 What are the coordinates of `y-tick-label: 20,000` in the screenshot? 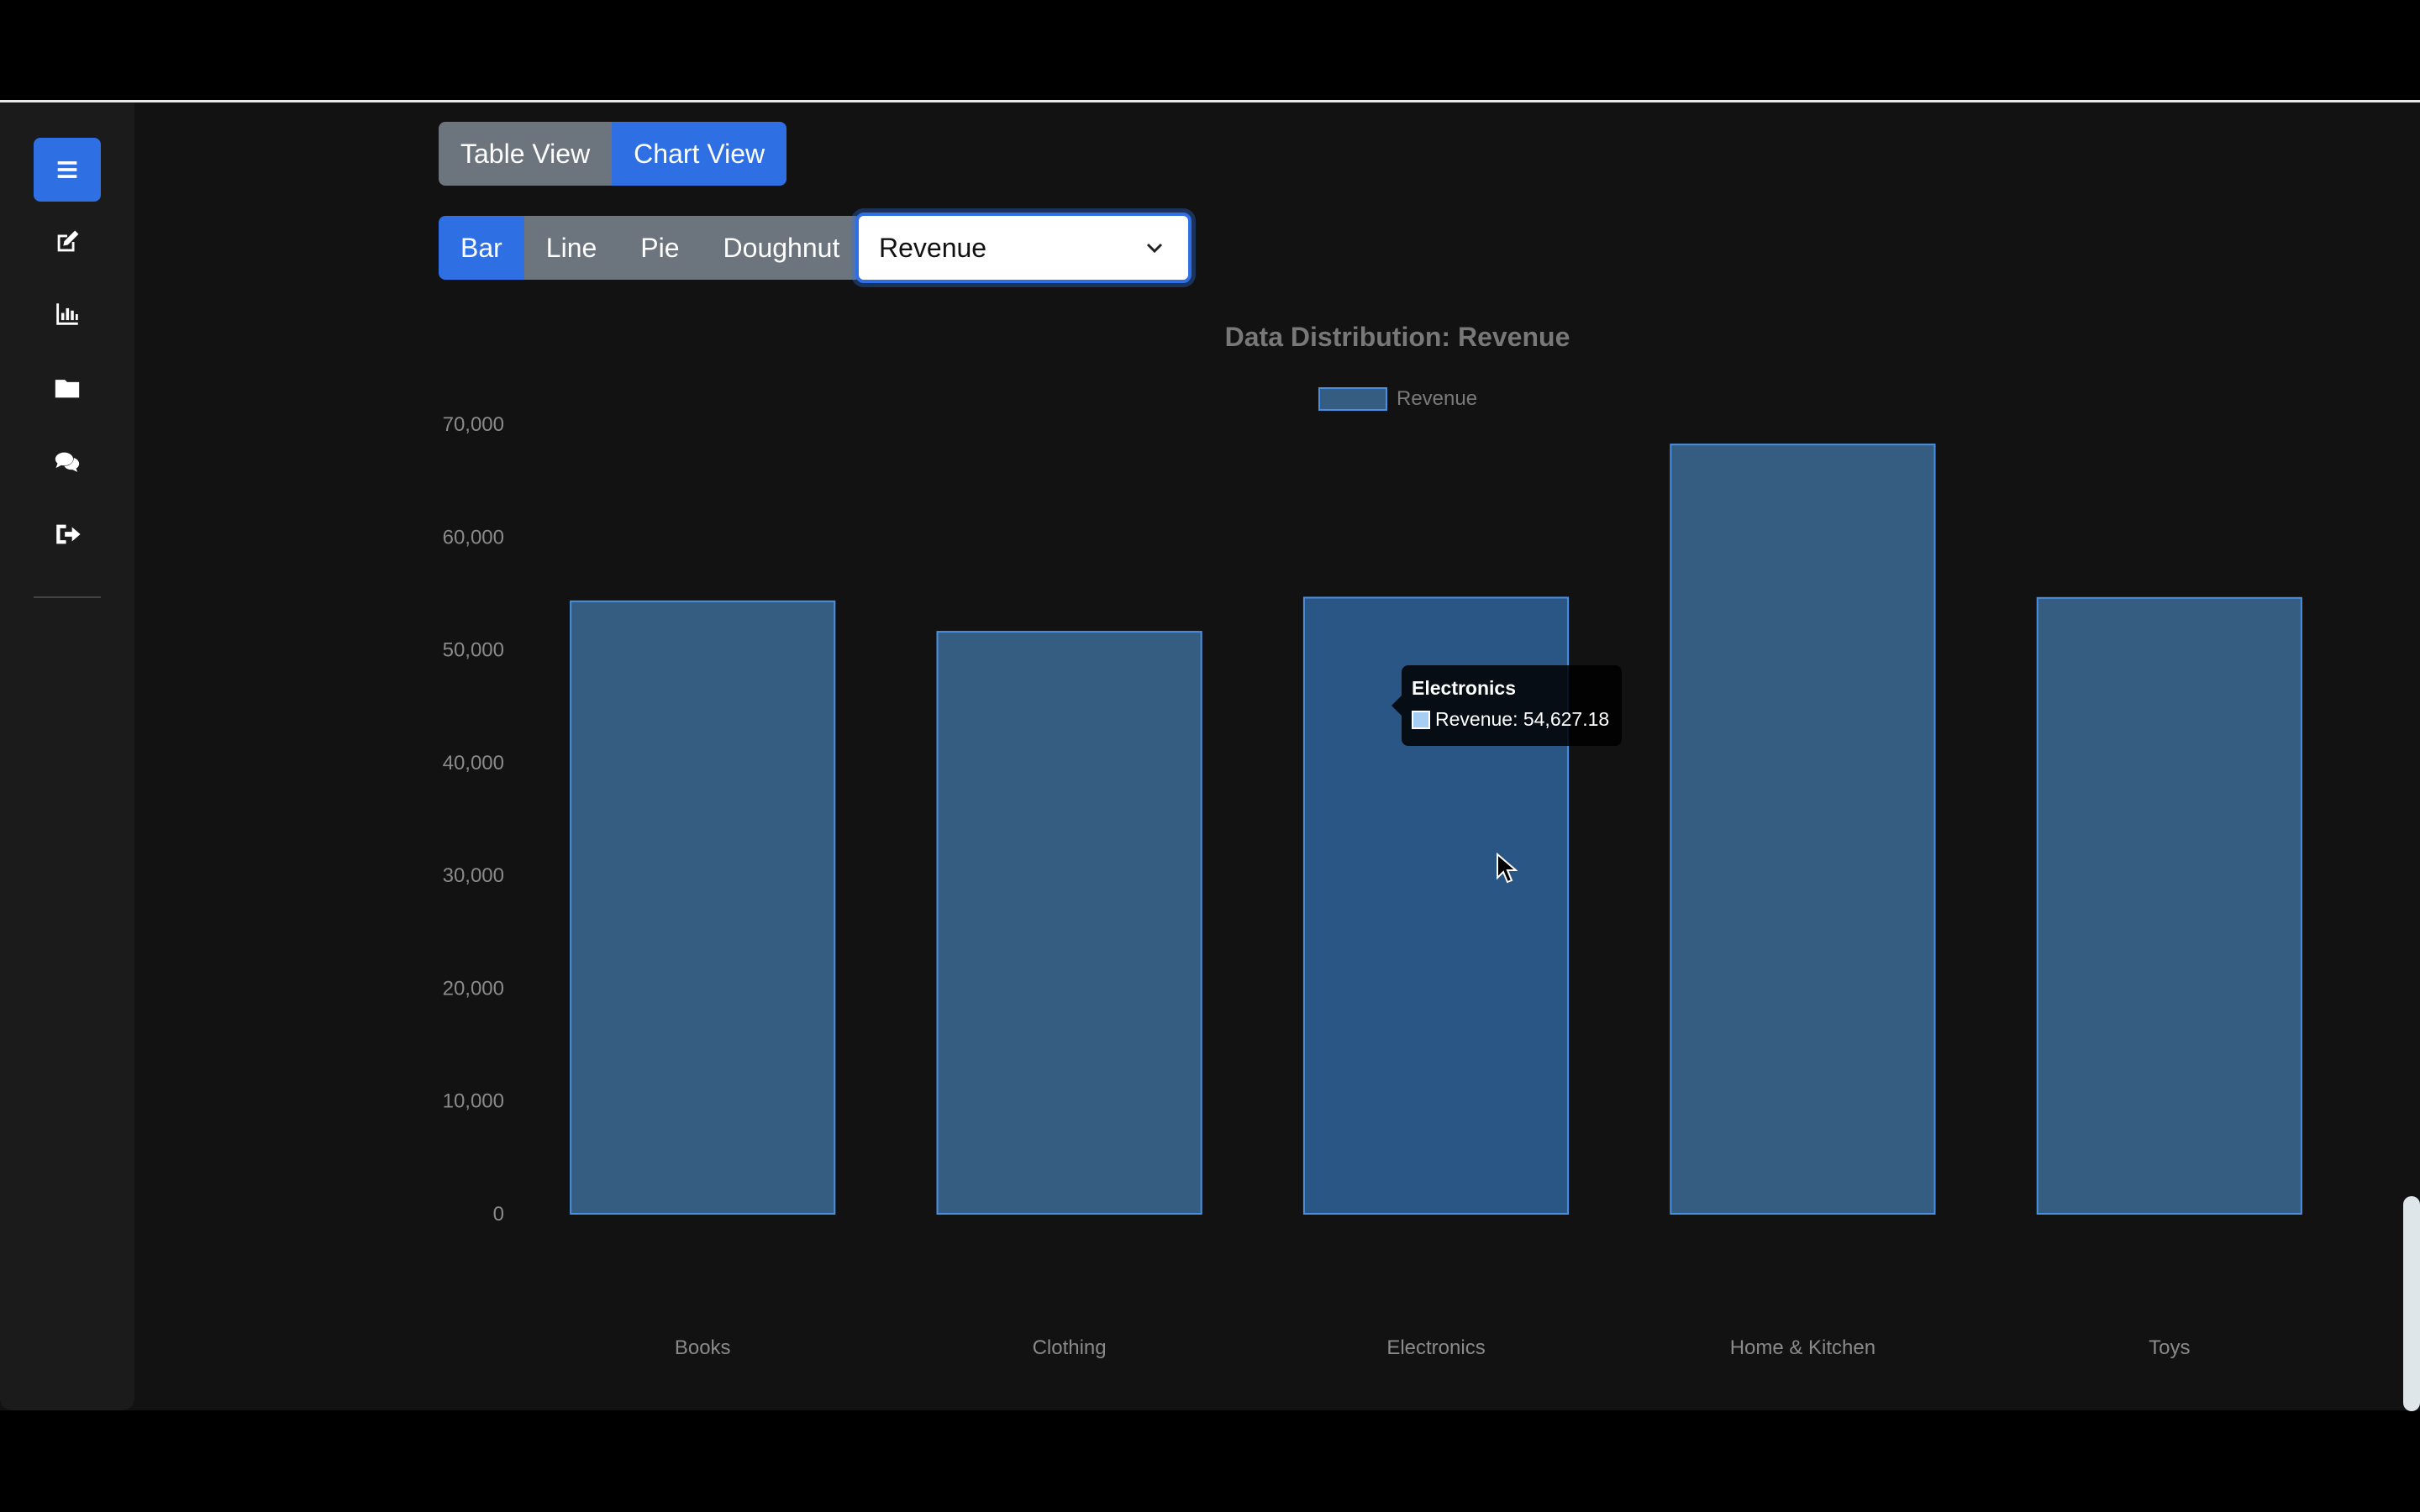 It's located at (473, 988).